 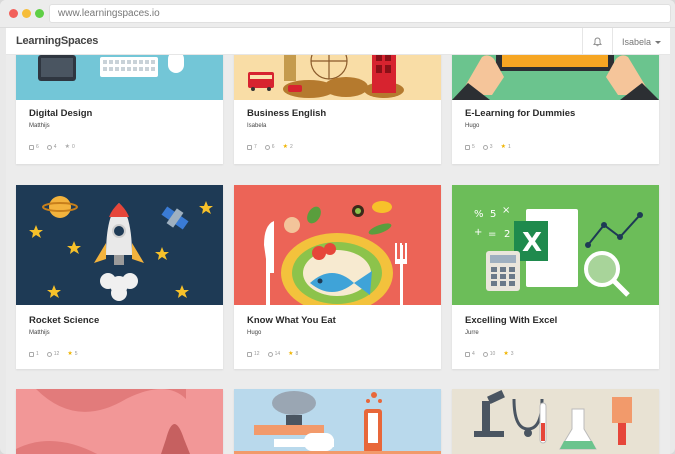 I want to click on app-header: LearningSpaces Isabela, so click(x=338, y=41).